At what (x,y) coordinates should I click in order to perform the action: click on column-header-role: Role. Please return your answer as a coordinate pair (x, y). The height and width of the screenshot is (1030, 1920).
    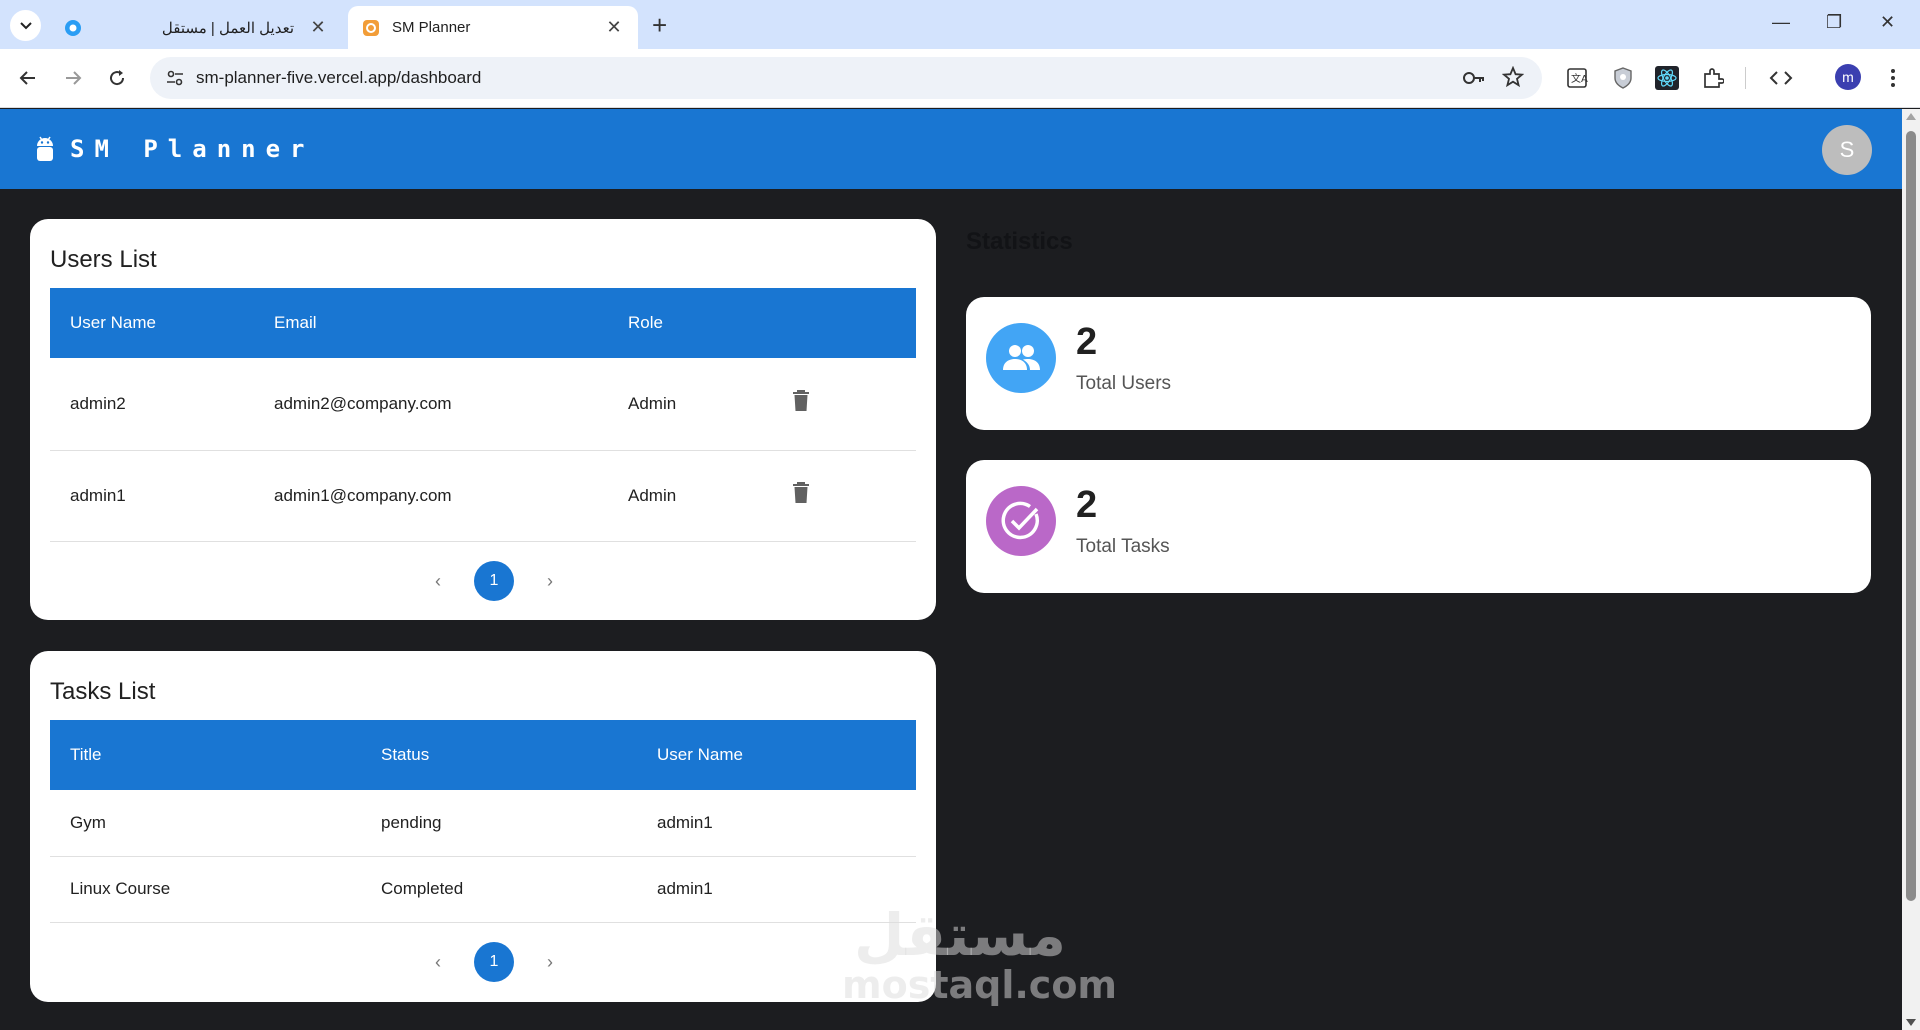
    Looking at the image, I should click on (645, 322).